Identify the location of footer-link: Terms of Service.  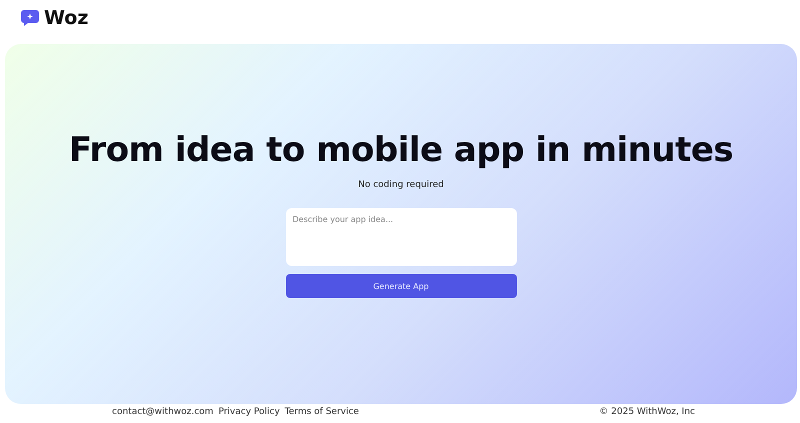
(321, 412).